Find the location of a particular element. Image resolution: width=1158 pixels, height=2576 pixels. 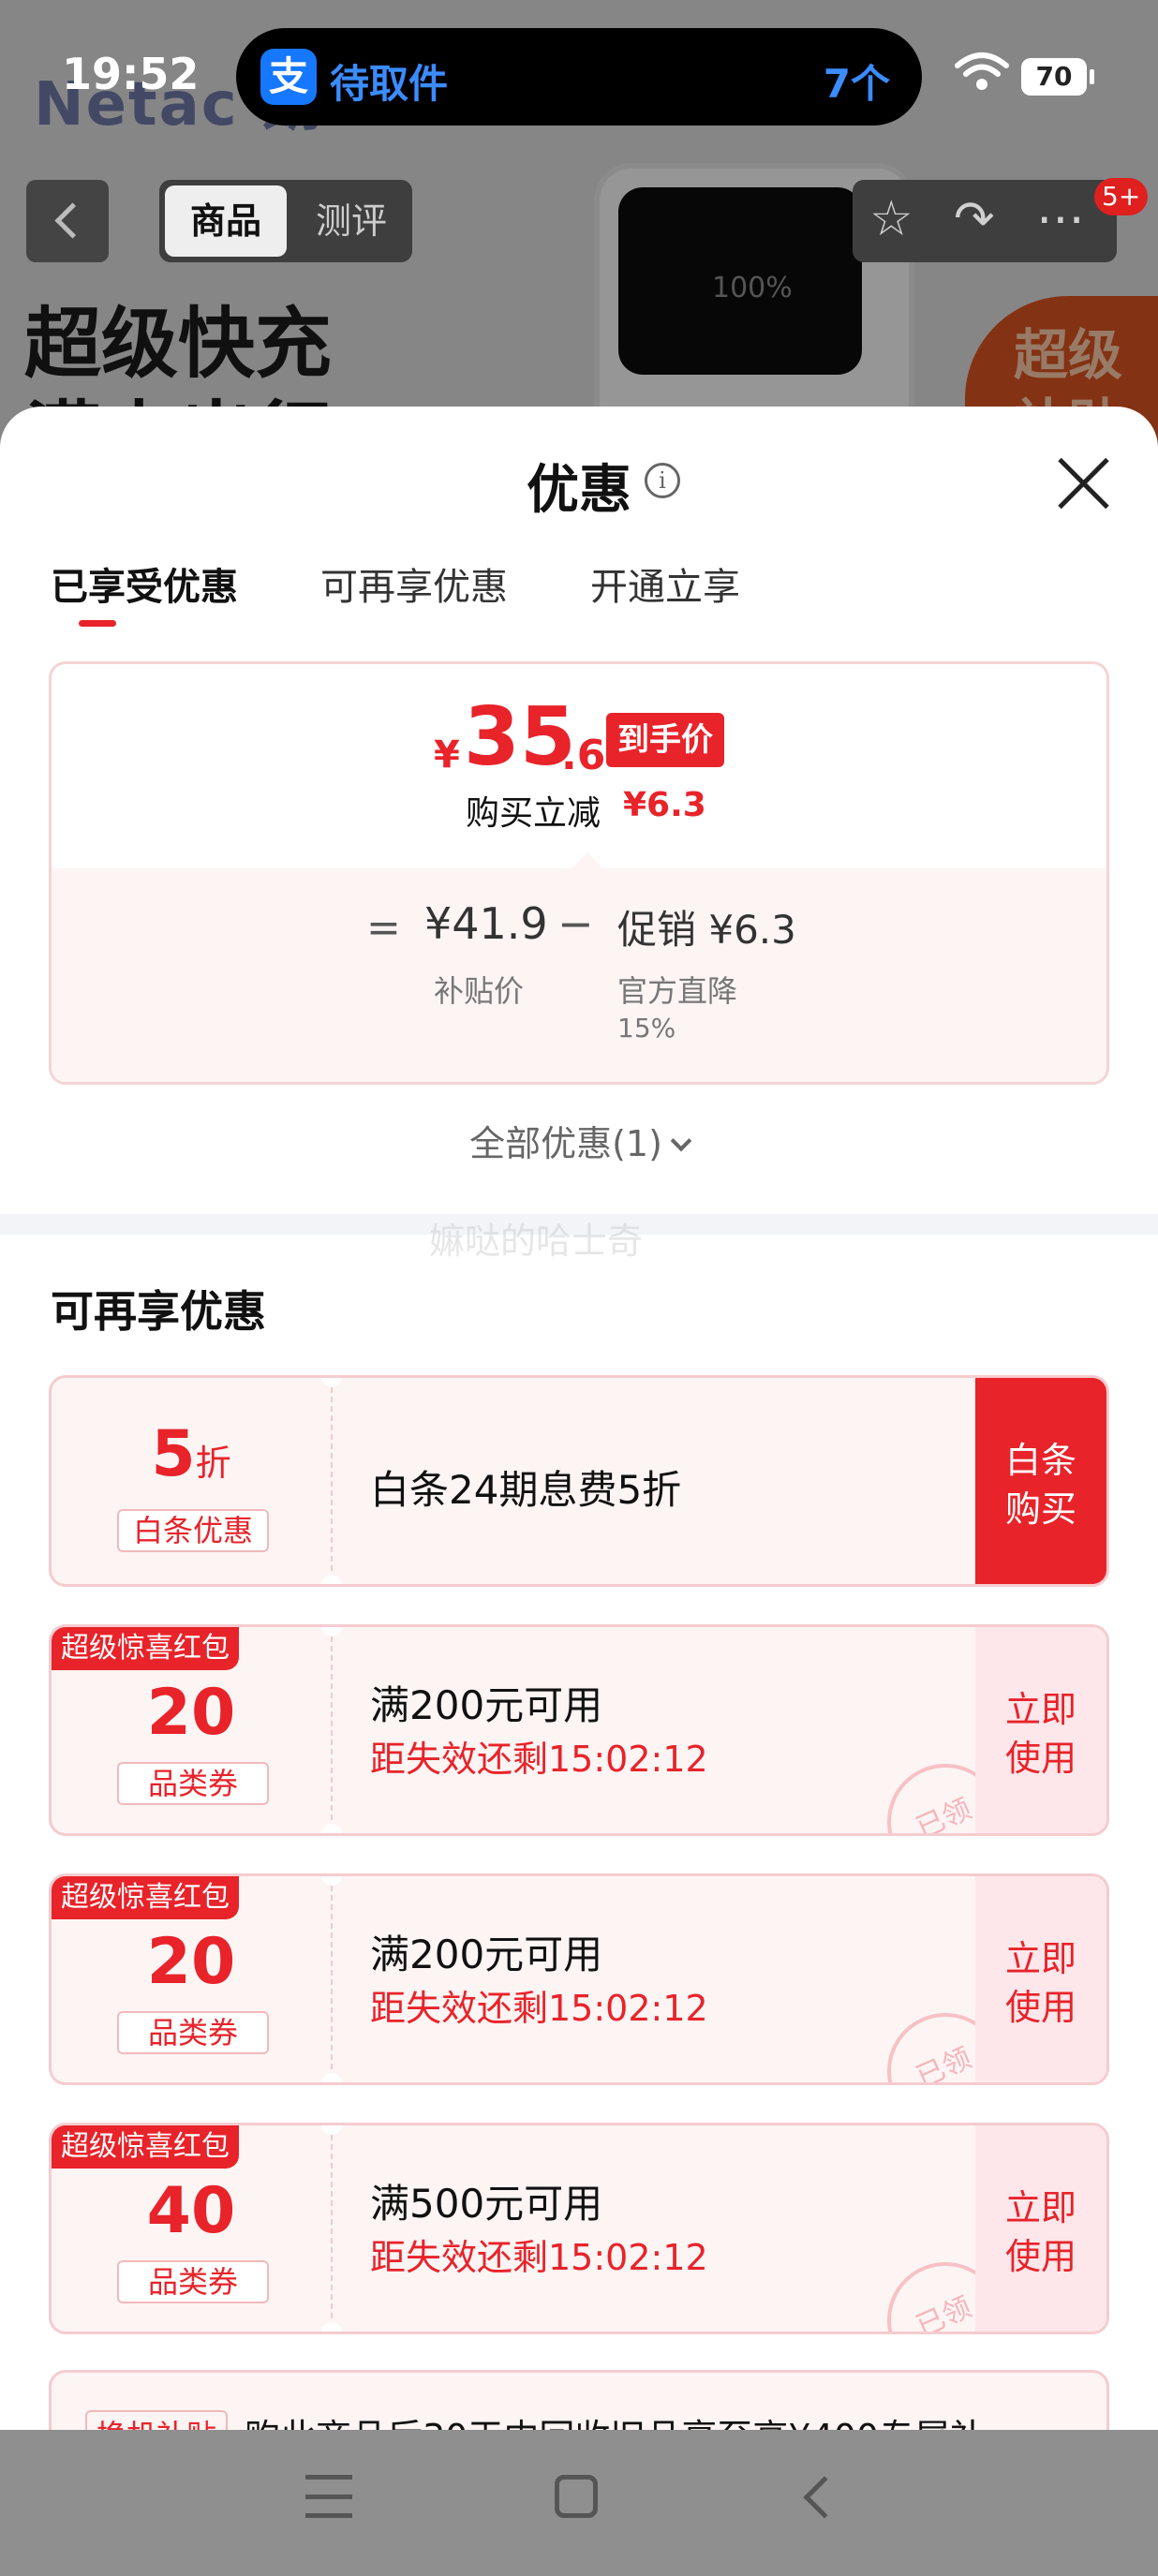

tab-review: 测评 is located at coordinates (351, 221).